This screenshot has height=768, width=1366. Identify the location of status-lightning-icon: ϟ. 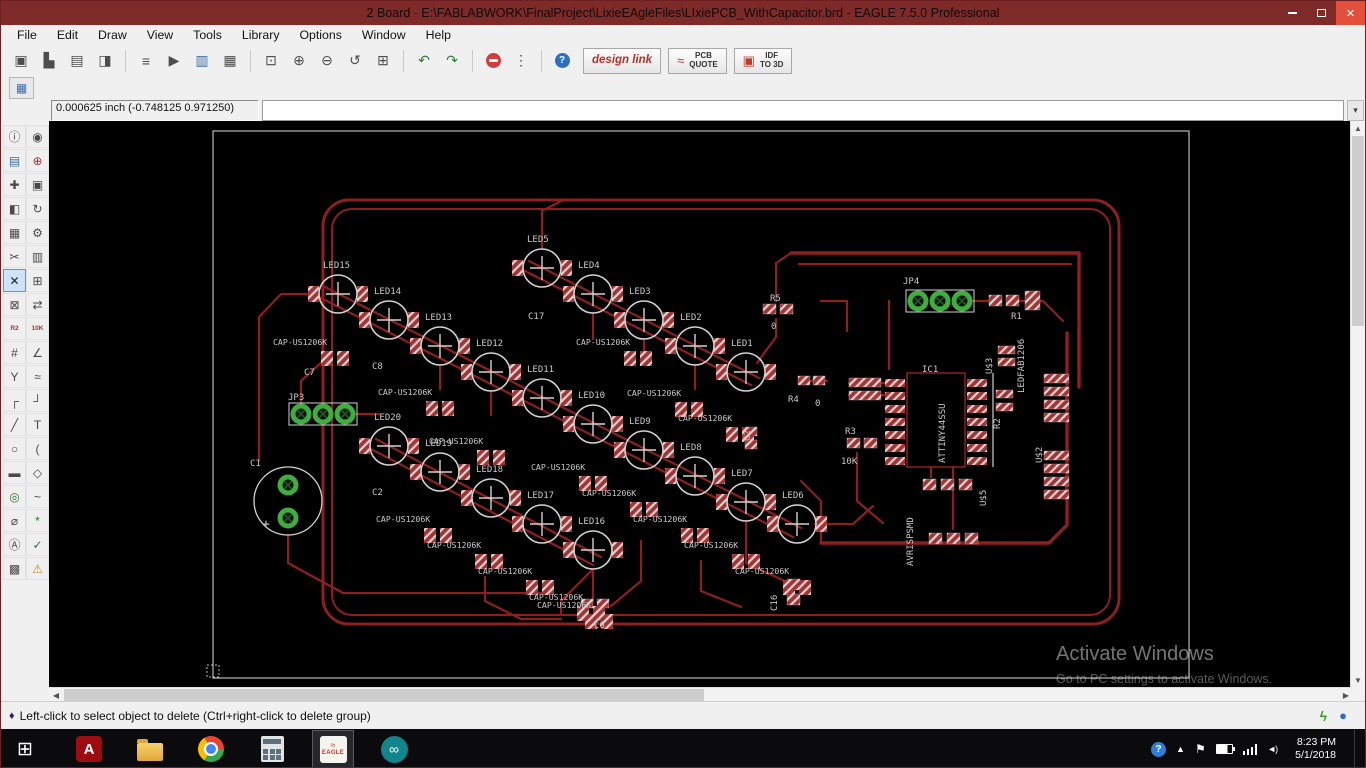
(1323, 716).